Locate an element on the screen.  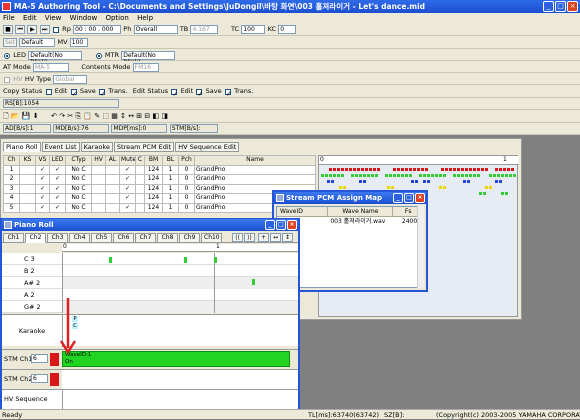
tool-c-icon: ⊞ is located at coordinates (139, 116).